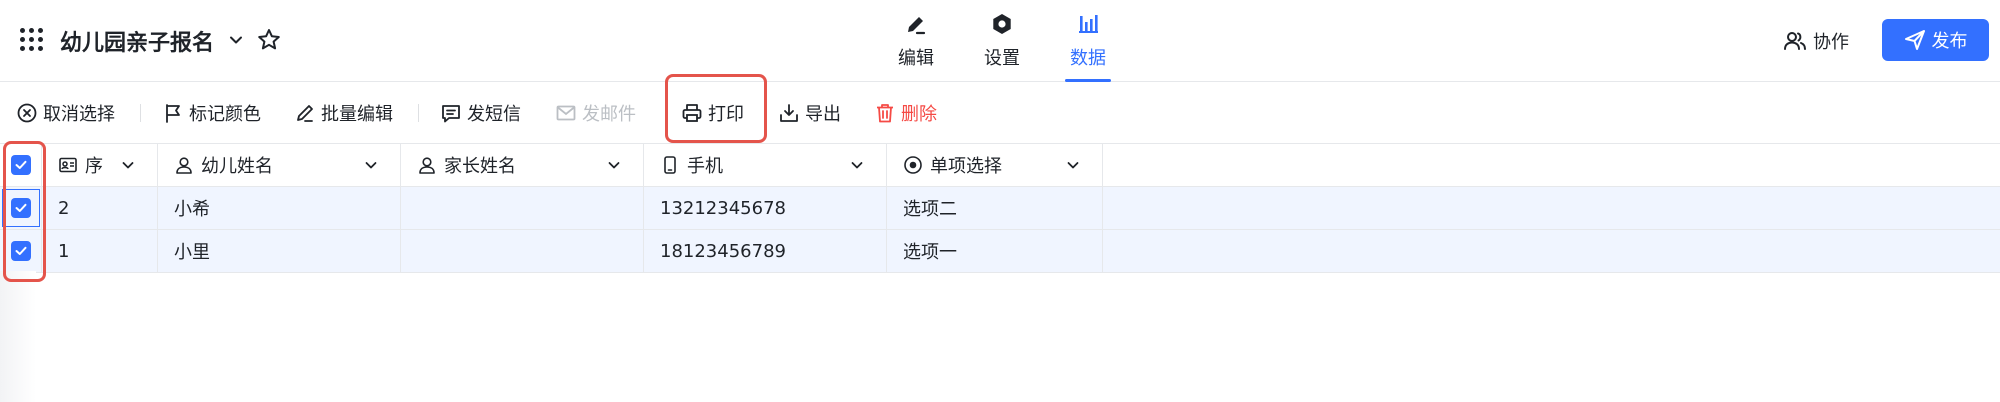  I want to click on trash-icon, so click(885, 113).